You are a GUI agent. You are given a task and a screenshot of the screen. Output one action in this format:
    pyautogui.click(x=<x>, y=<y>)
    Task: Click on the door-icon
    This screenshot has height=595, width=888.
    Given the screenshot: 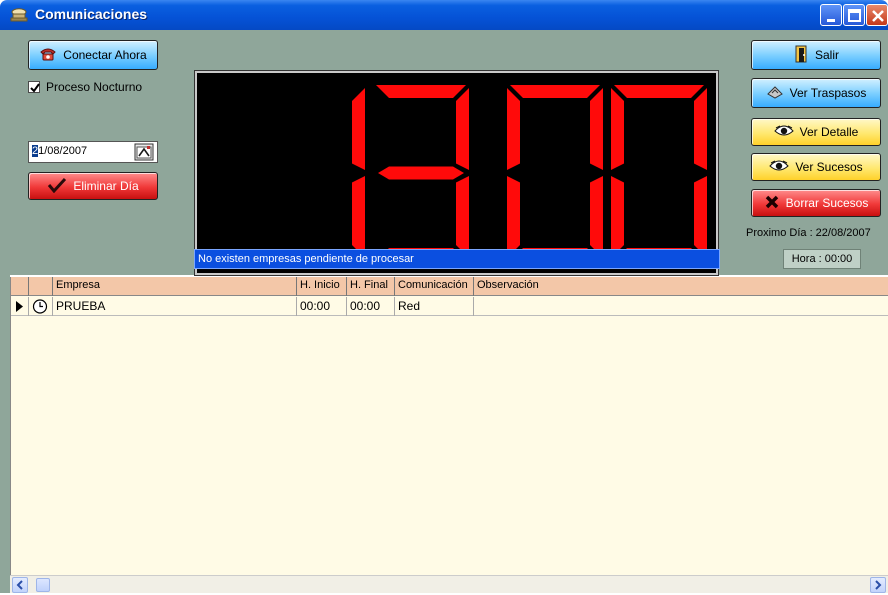 What is the action you would take?
    pyautogui.click(x=801, y=55)
    